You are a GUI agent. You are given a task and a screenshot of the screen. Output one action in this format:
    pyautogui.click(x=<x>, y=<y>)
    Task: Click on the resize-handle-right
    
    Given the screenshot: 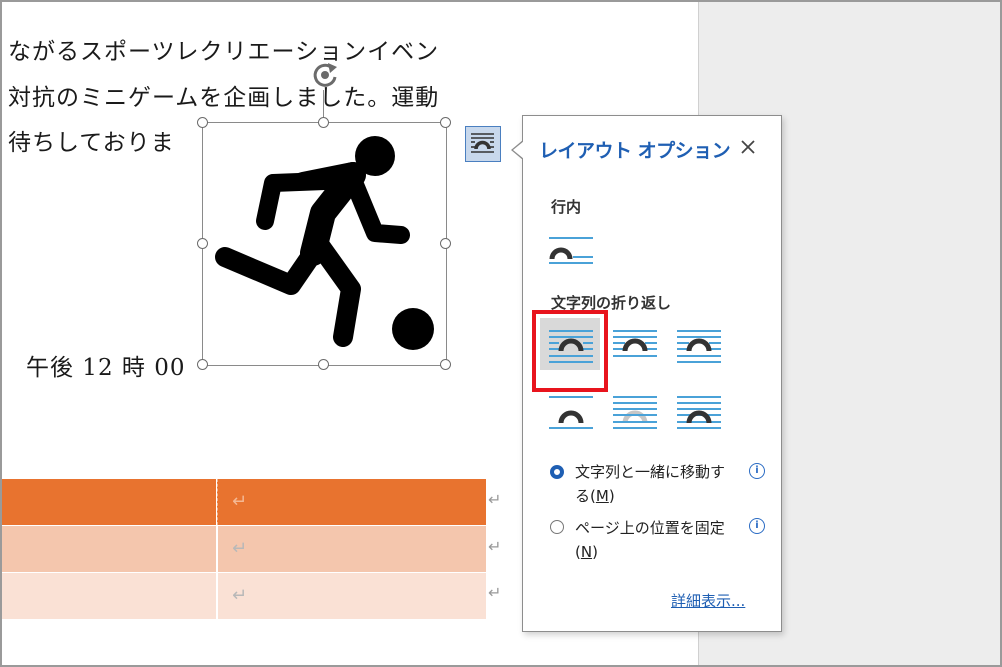 What is the action you would take?
    pyautogui.click(x=445, y=243)
    